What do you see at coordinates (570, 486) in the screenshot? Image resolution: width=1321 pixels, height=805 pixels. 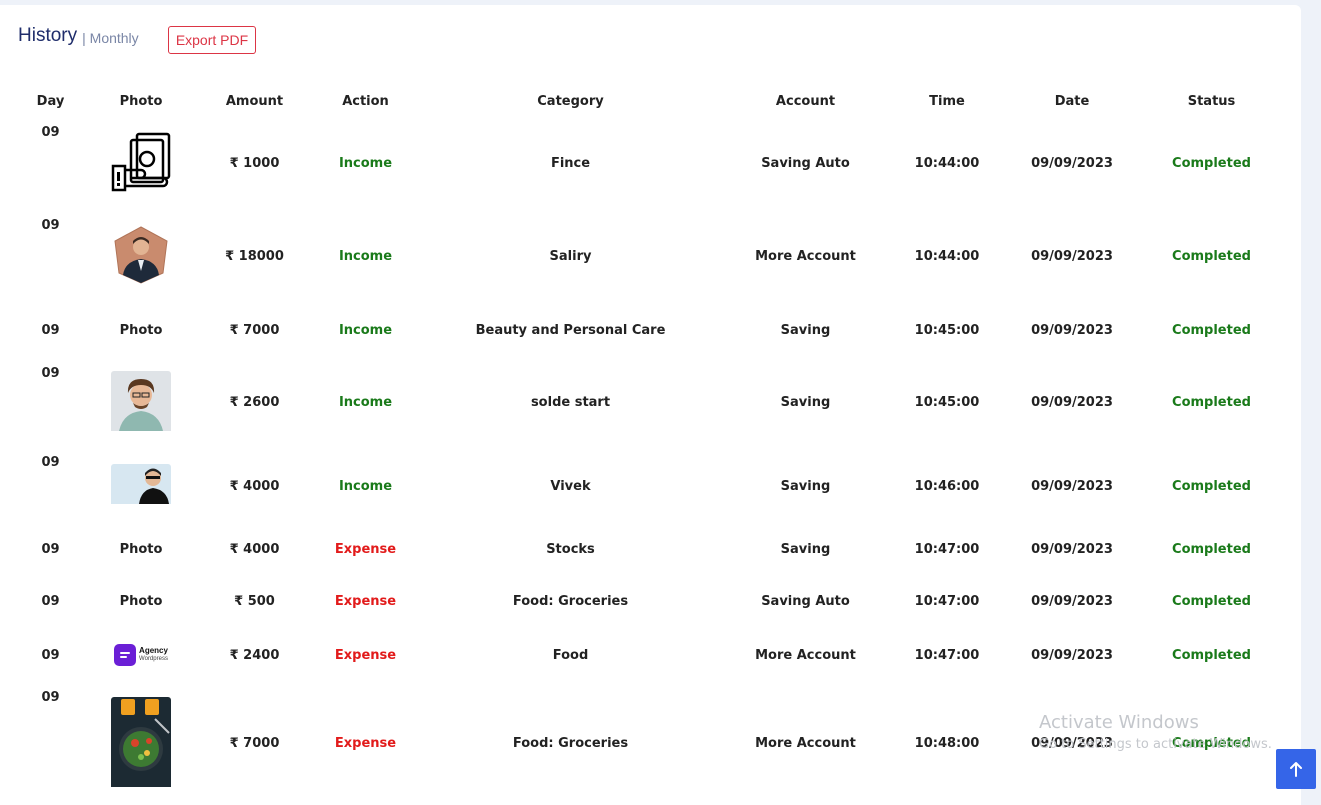 I see `category-cell: Vivek` at bounding box center [570, 486].